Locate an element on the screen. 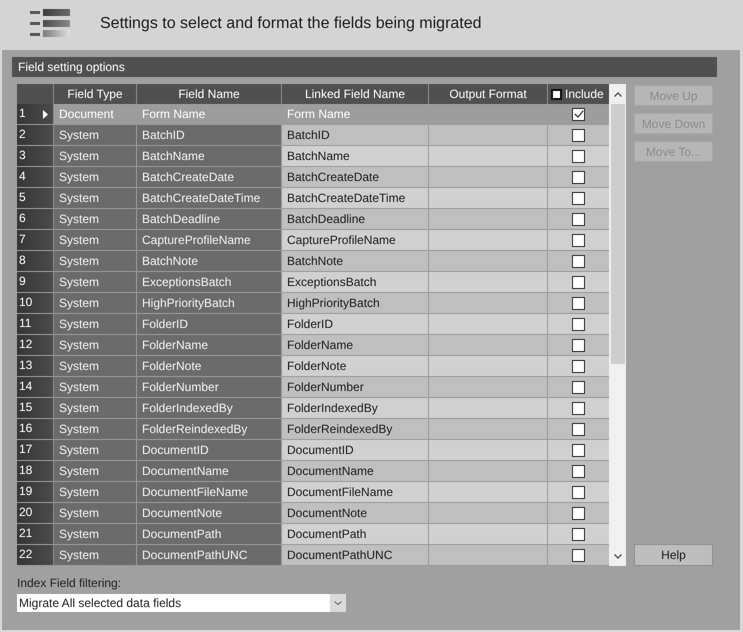 Image resolution: width=743 pixels, height=632 pixels. table-cell: DocumentNote is located at coordinates (355, 513).